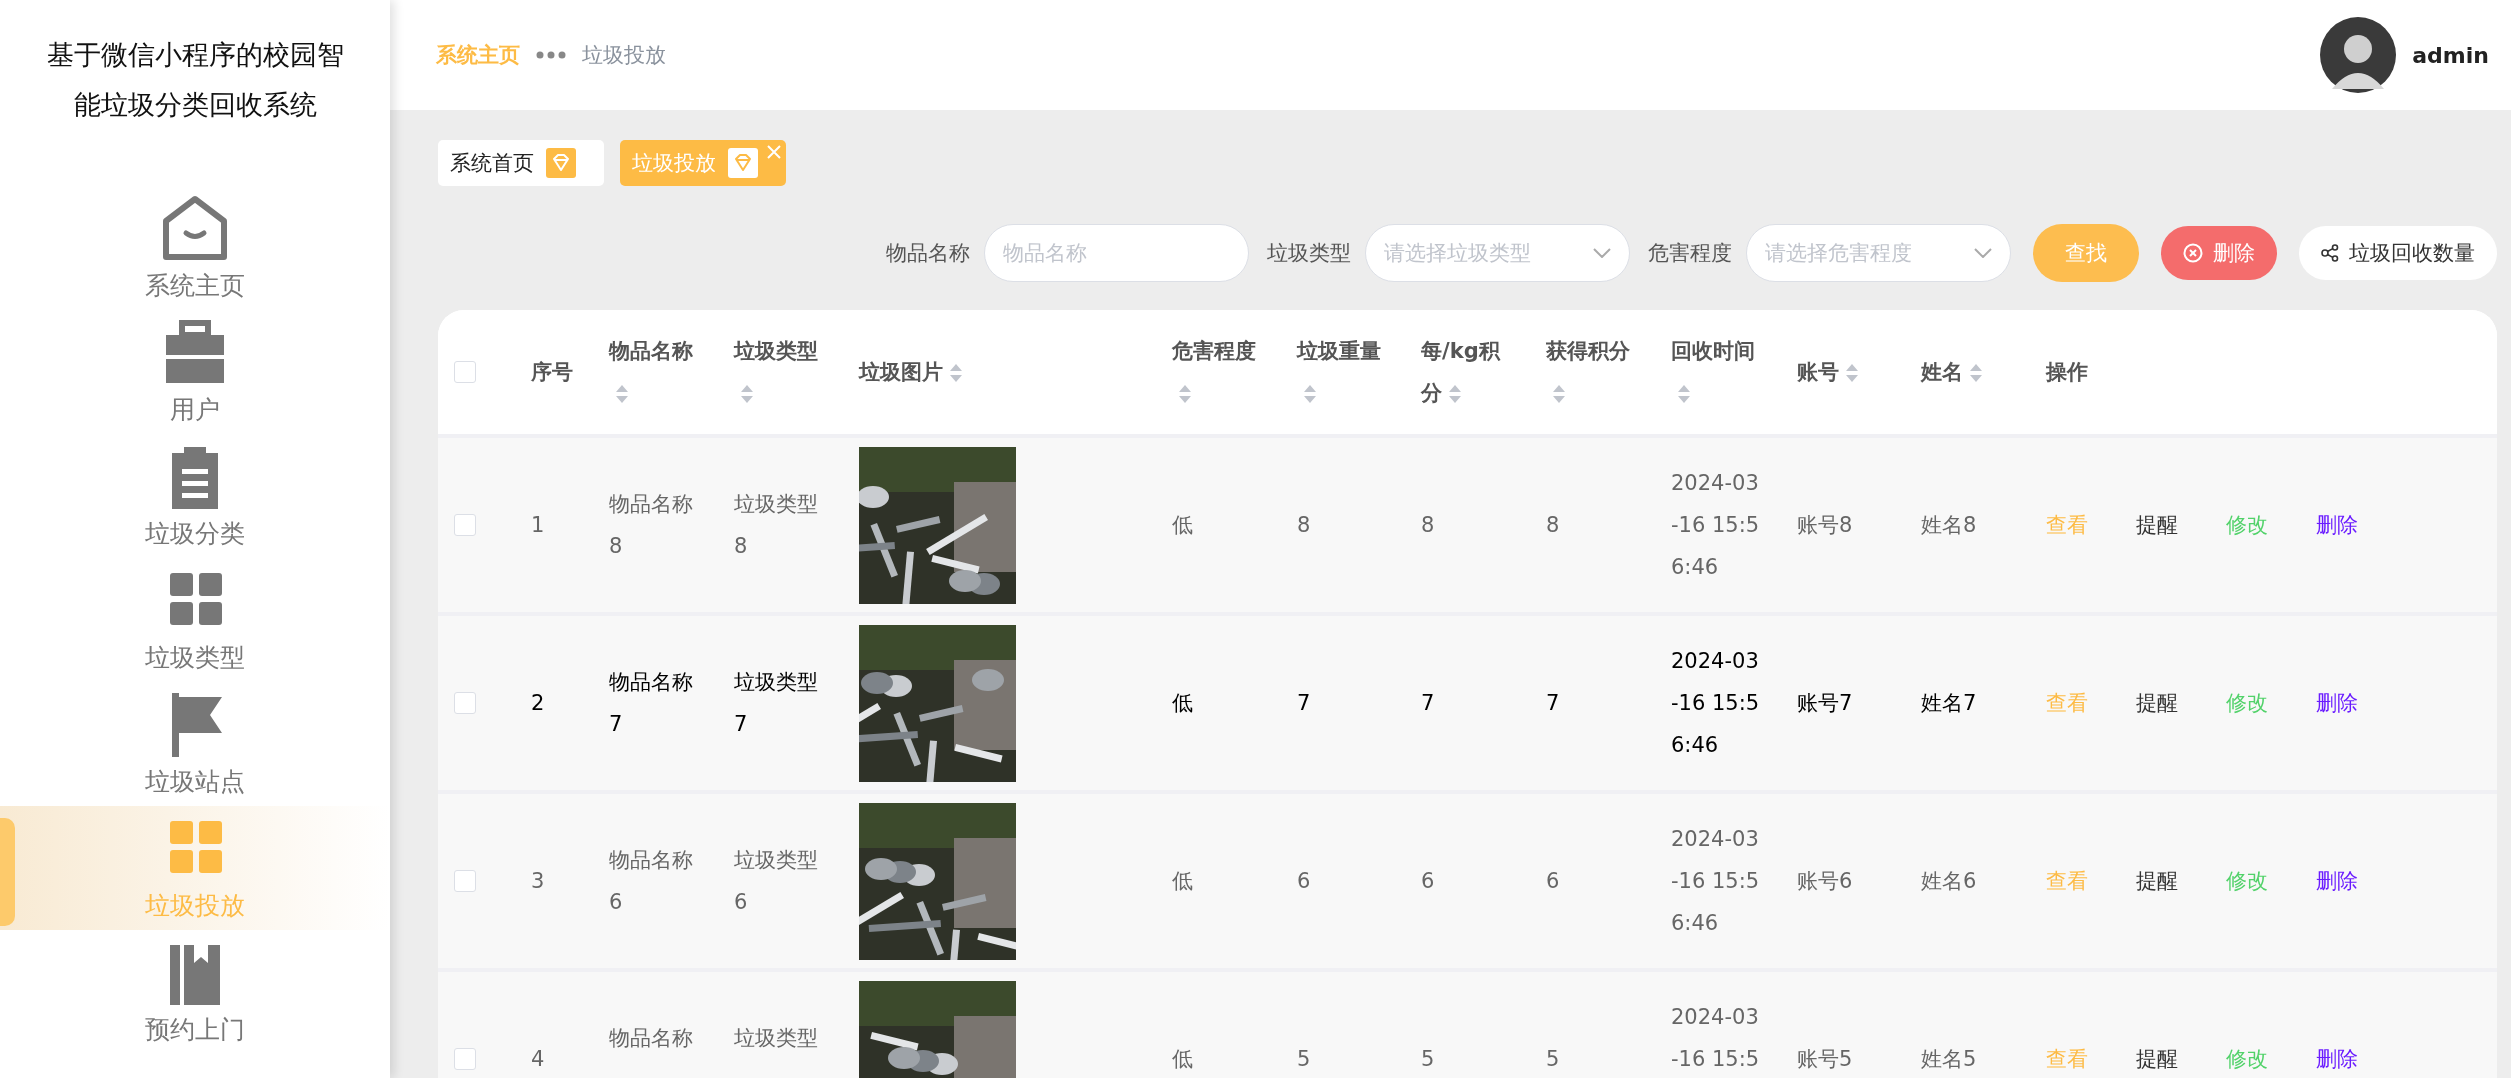  What do you see at coordinates (1843, 372) in the screenshot?
I see `column-header: 账号` at bounding box center [1843, 372].